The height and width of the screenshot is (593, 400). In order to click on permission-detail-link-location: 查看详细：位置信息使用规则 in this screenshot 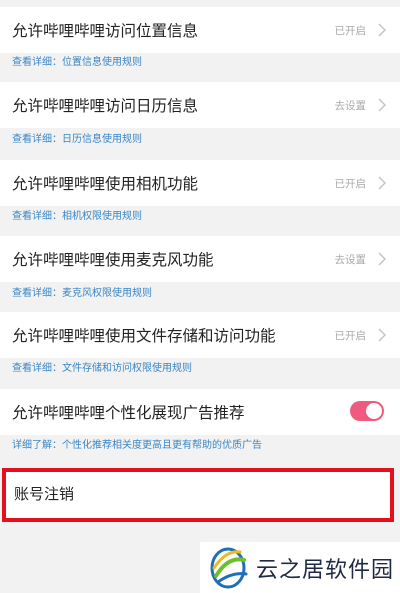, I will do `click(77, 63)`.